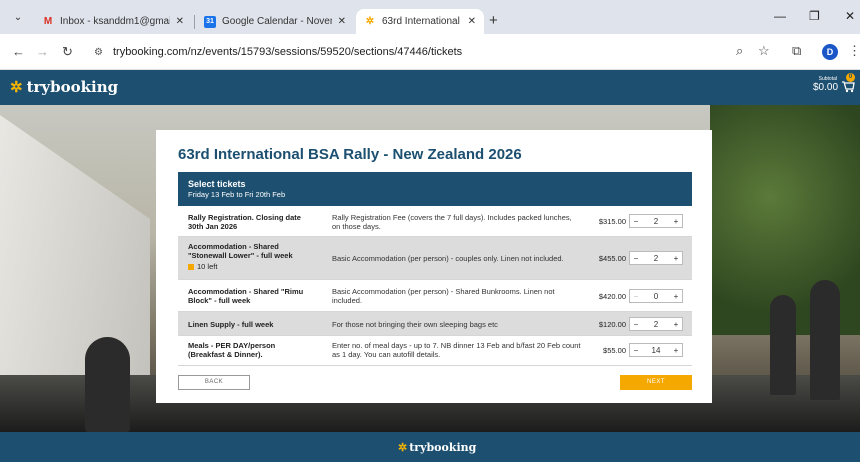 The image size is (860, 462). Describe the element at coordinates (18, 51) in the screenshot. I see `back-arrow-icon: ←` at that location.